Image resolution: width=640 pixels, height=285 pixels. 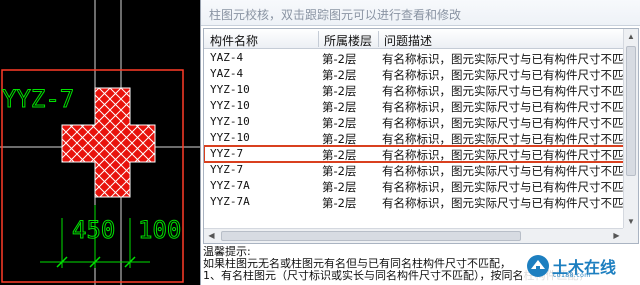 What do you see at coordinates (408, 40) in the screenshot?
I see `col-header-issue: 问题描述` at bounding box center [408, 40].